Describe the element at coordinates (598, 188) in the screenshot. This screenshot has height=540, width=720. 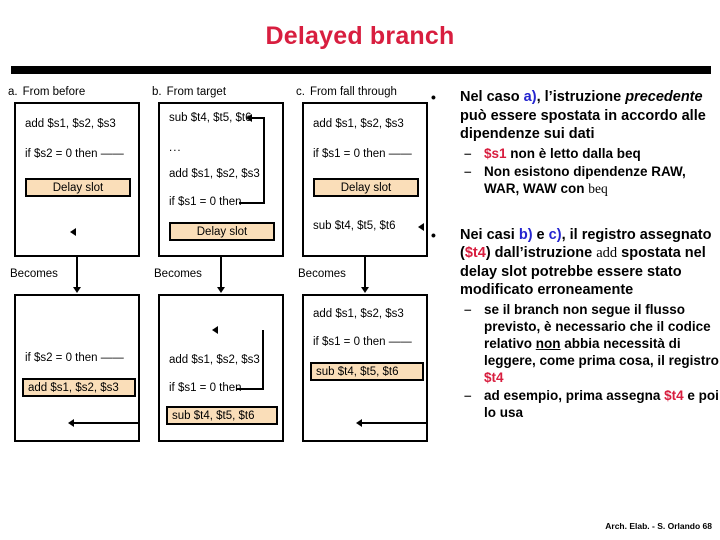
I see `instruction-beq: beq` at that location.